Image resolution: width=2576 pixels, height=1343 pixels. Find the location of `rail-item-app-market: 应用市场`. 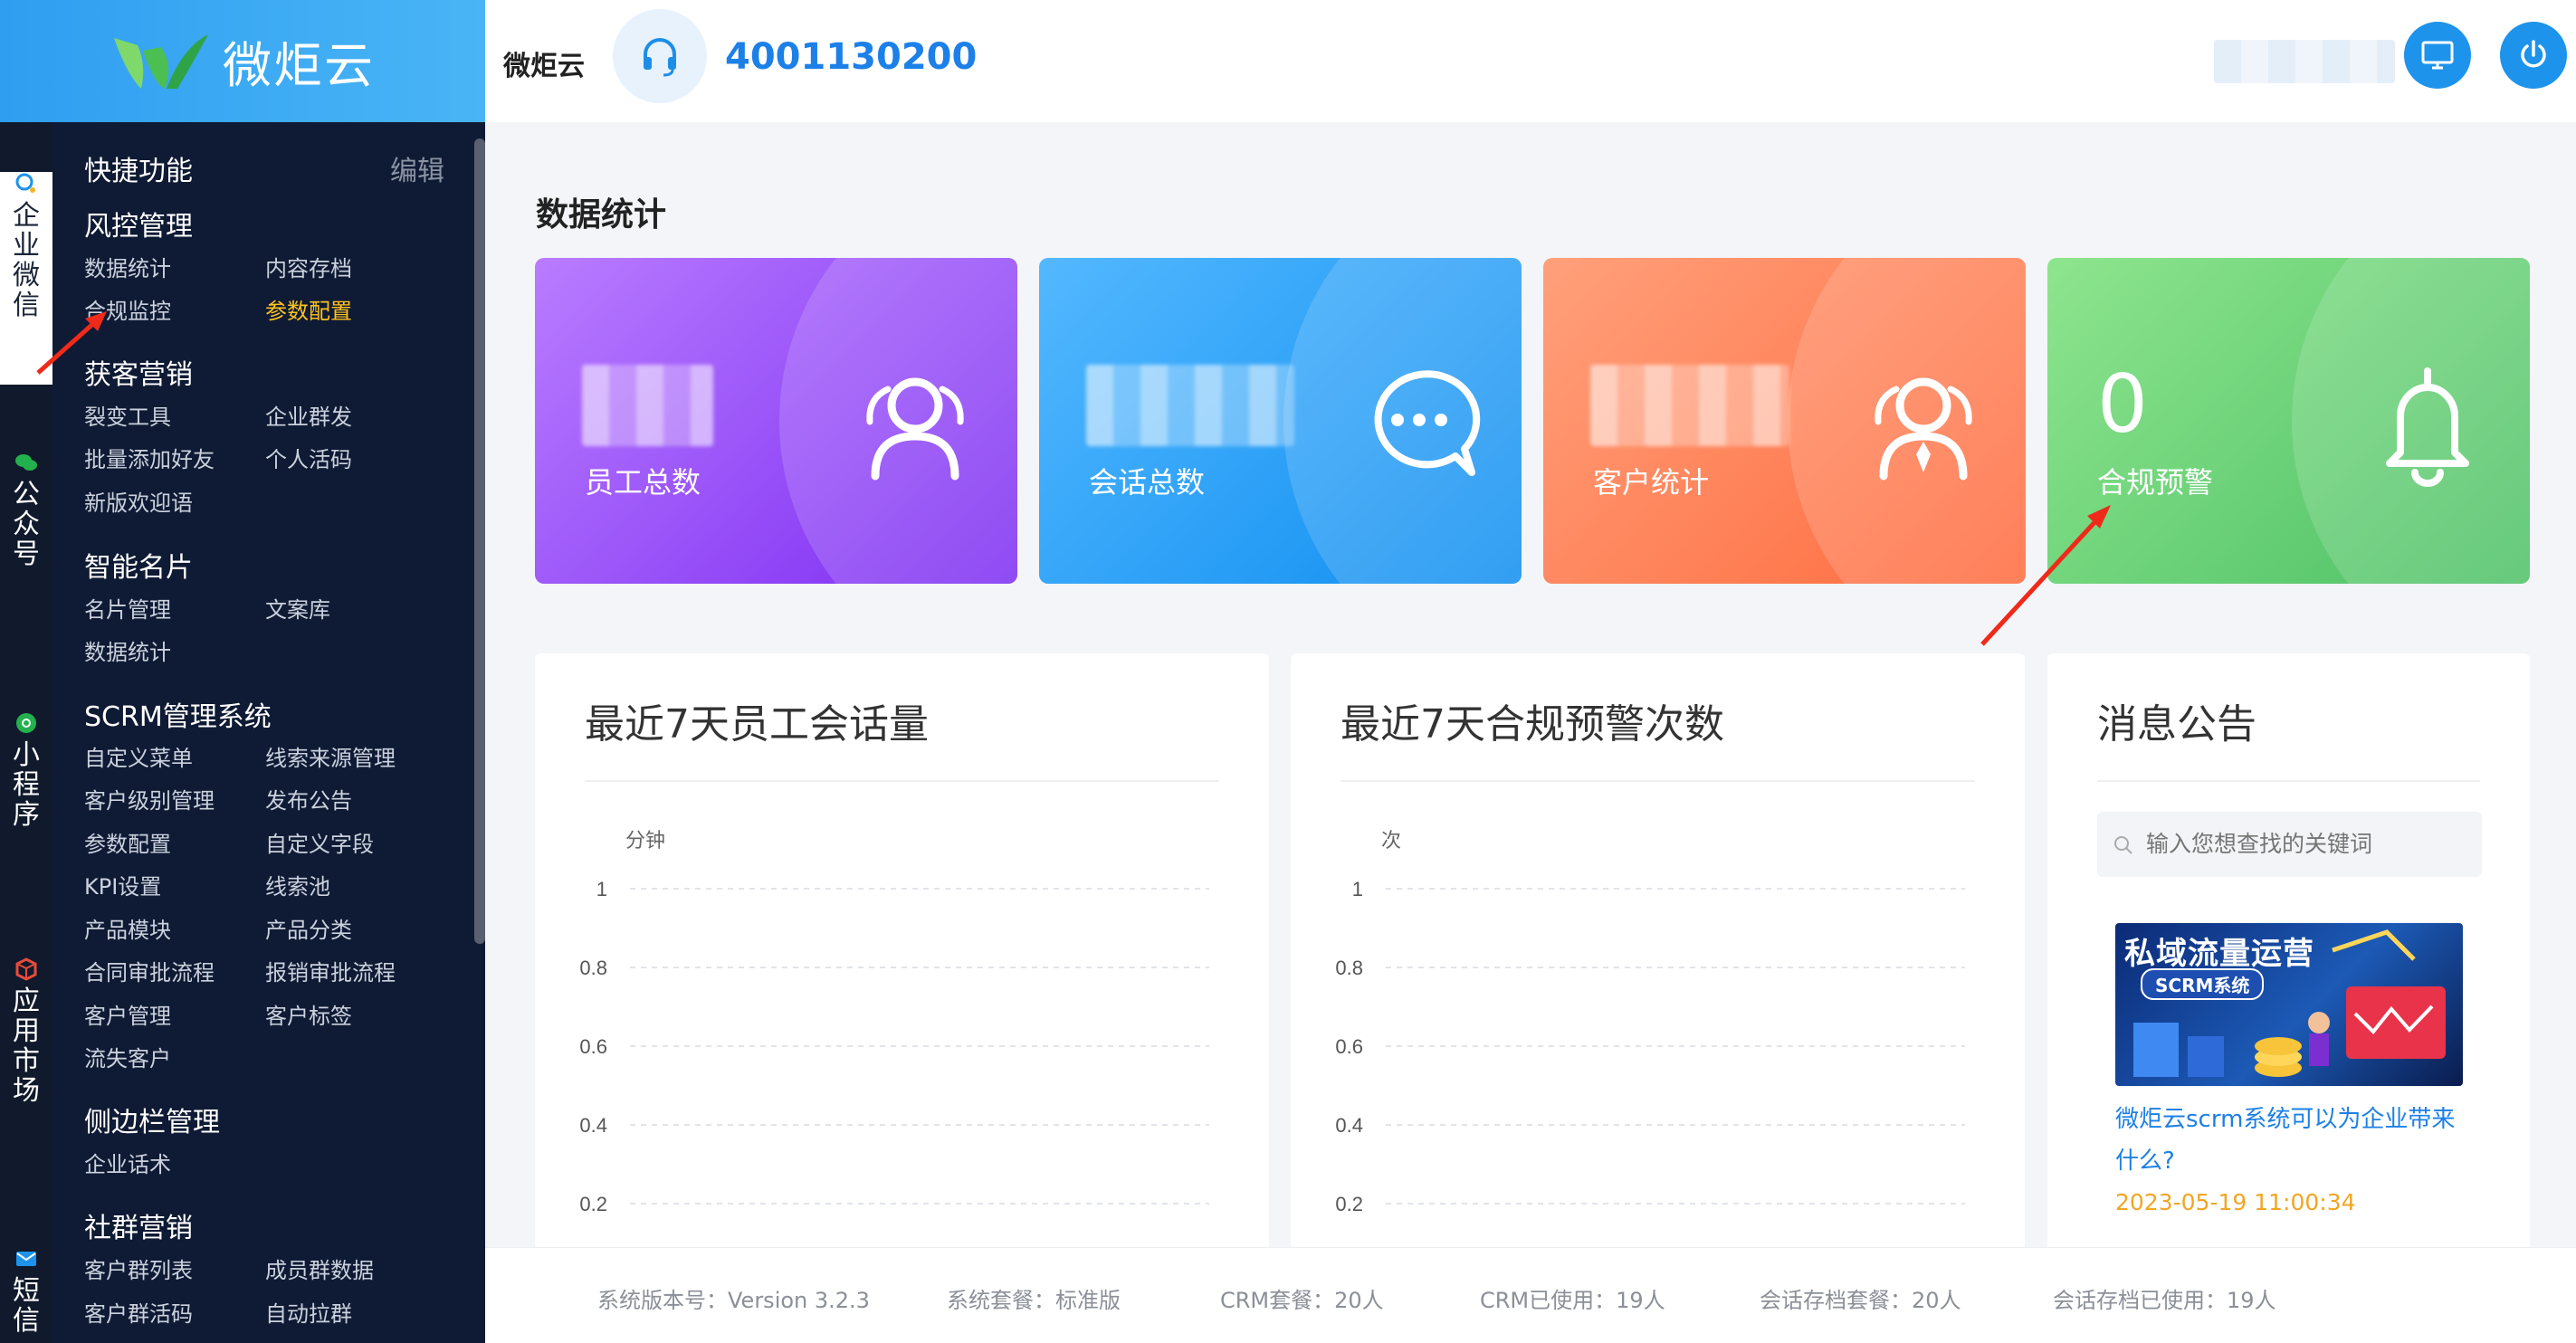

rail-item-app-market: 应用市场 is located at coordinates (26, 1043).